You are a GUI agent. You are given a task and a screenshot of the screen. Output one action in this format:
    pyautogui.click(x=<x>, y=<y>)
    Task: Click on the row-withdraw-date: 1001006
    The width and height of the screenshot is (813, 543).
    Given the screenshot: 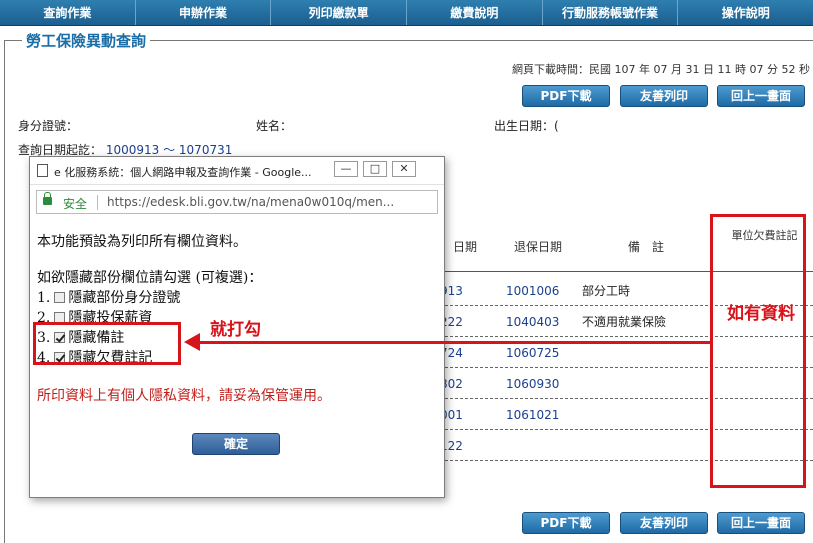 What is the action you would take?
    pyautogui.click(x=533, y=291)
    